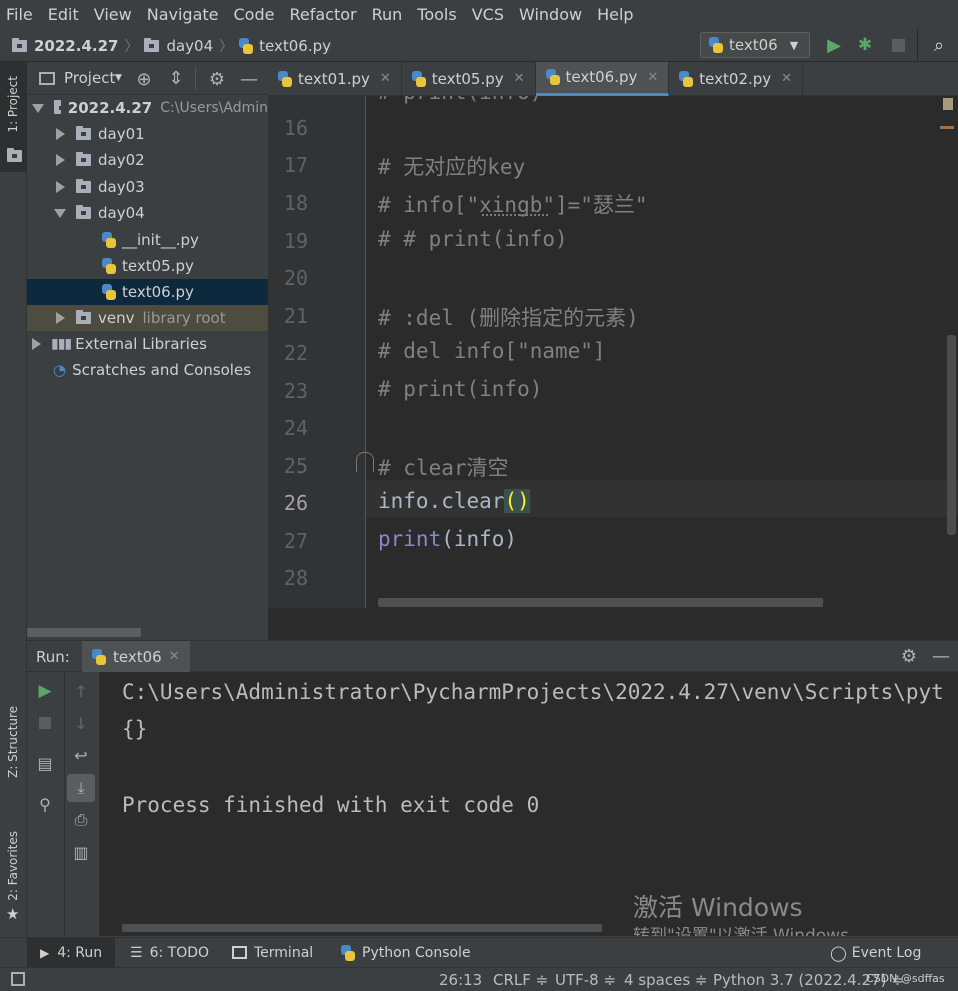 The height and width of the screenshot is (991, 958). Describe the element at coordinates (322, 14) in the screenshot. I see `menu-refactor: Refactor` at that location.